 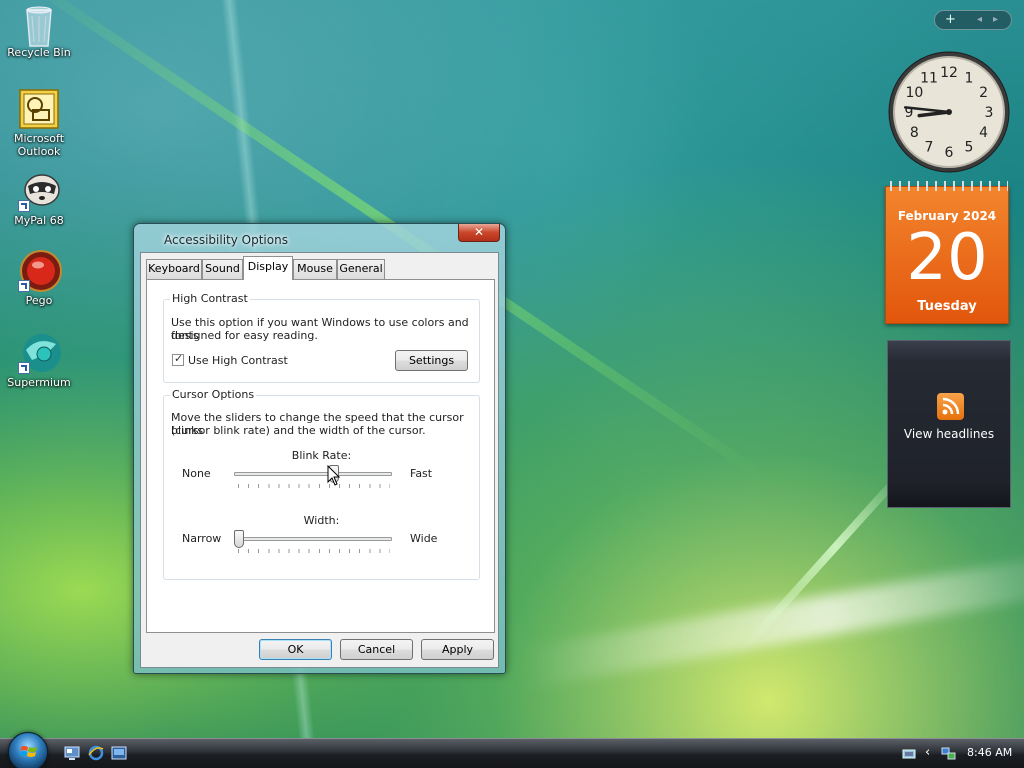 What do you see at coordinates (239, 539) in the screenshot?
I see `slider-thumb` at bounding box center [239, 539].